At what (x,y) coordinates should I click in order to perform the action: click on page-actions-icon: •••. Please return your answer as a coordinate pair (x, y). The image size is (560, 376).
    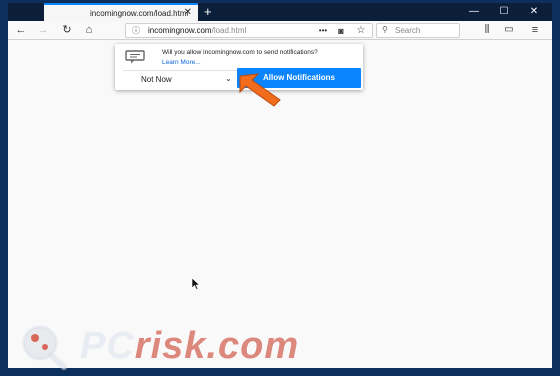
    Looking at the image, I should click on (323, 31).